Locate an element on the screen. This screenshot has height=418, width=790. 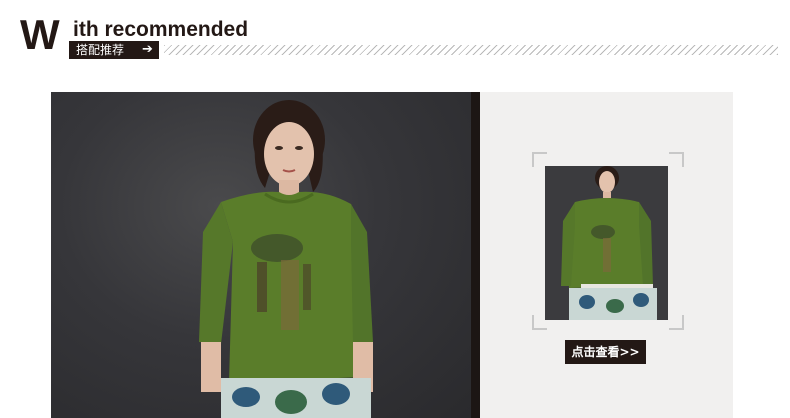
model-thumbnail-green-top is located at coordinates (606, 243).